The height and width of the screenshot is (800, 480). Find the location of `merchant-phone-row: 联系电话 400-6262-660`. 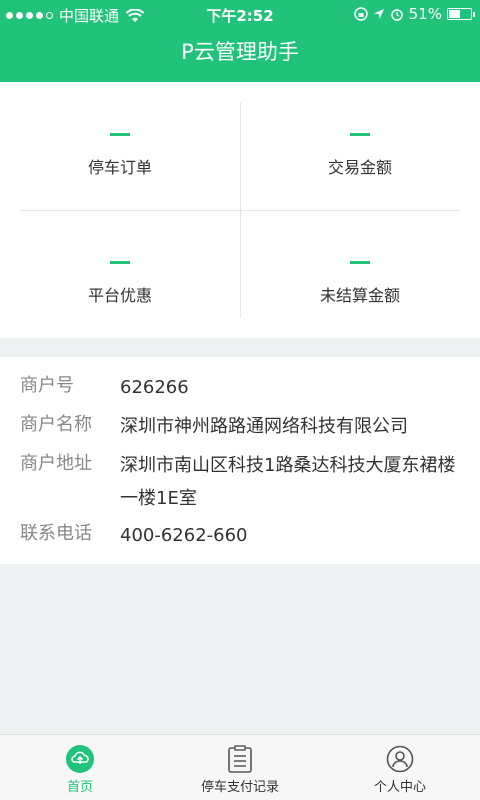

merchant-phone-row: 联系电话 400-6262-660 is located at coordinates (240, 535).